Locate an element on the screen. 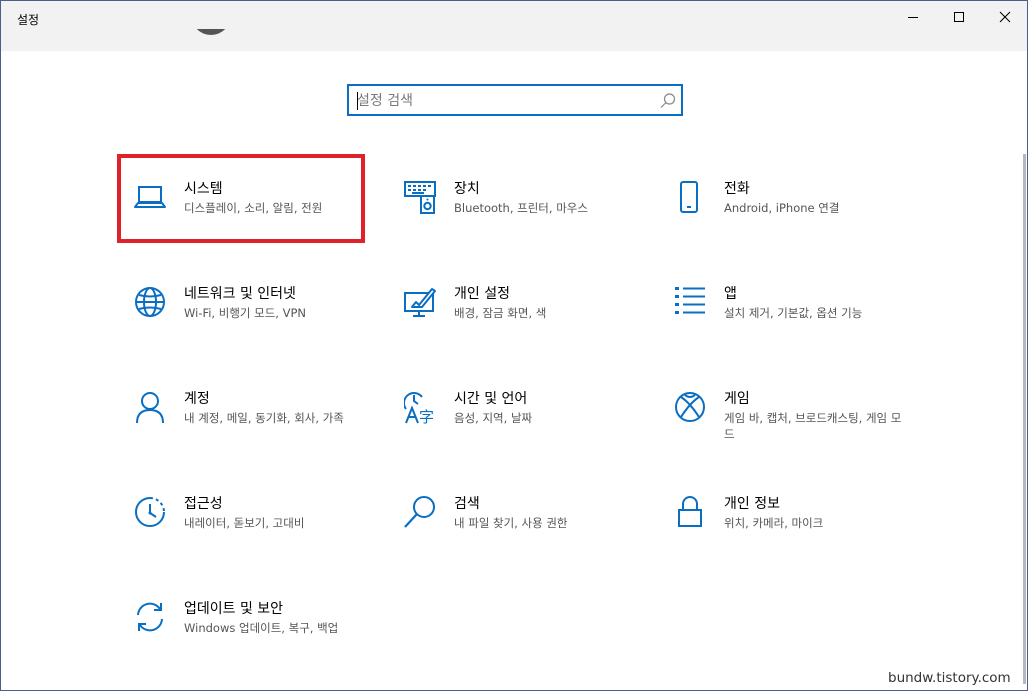 The height and width of the screenshot is (691, 1028). close-button is located at coordinates (1004, 17).